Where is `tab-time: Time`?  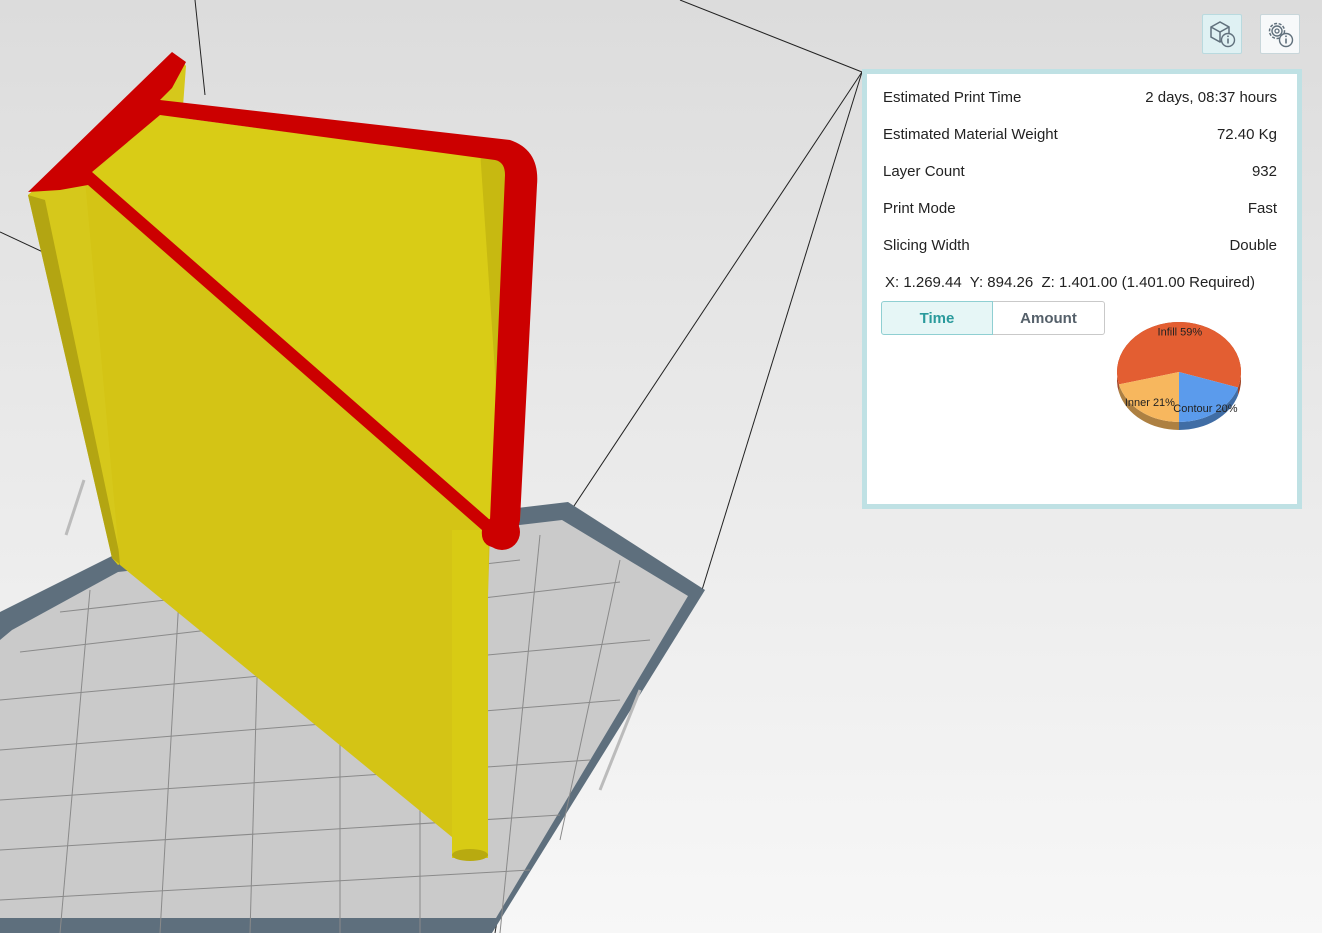
tab-time: Time is located at coordinates (937, 318).